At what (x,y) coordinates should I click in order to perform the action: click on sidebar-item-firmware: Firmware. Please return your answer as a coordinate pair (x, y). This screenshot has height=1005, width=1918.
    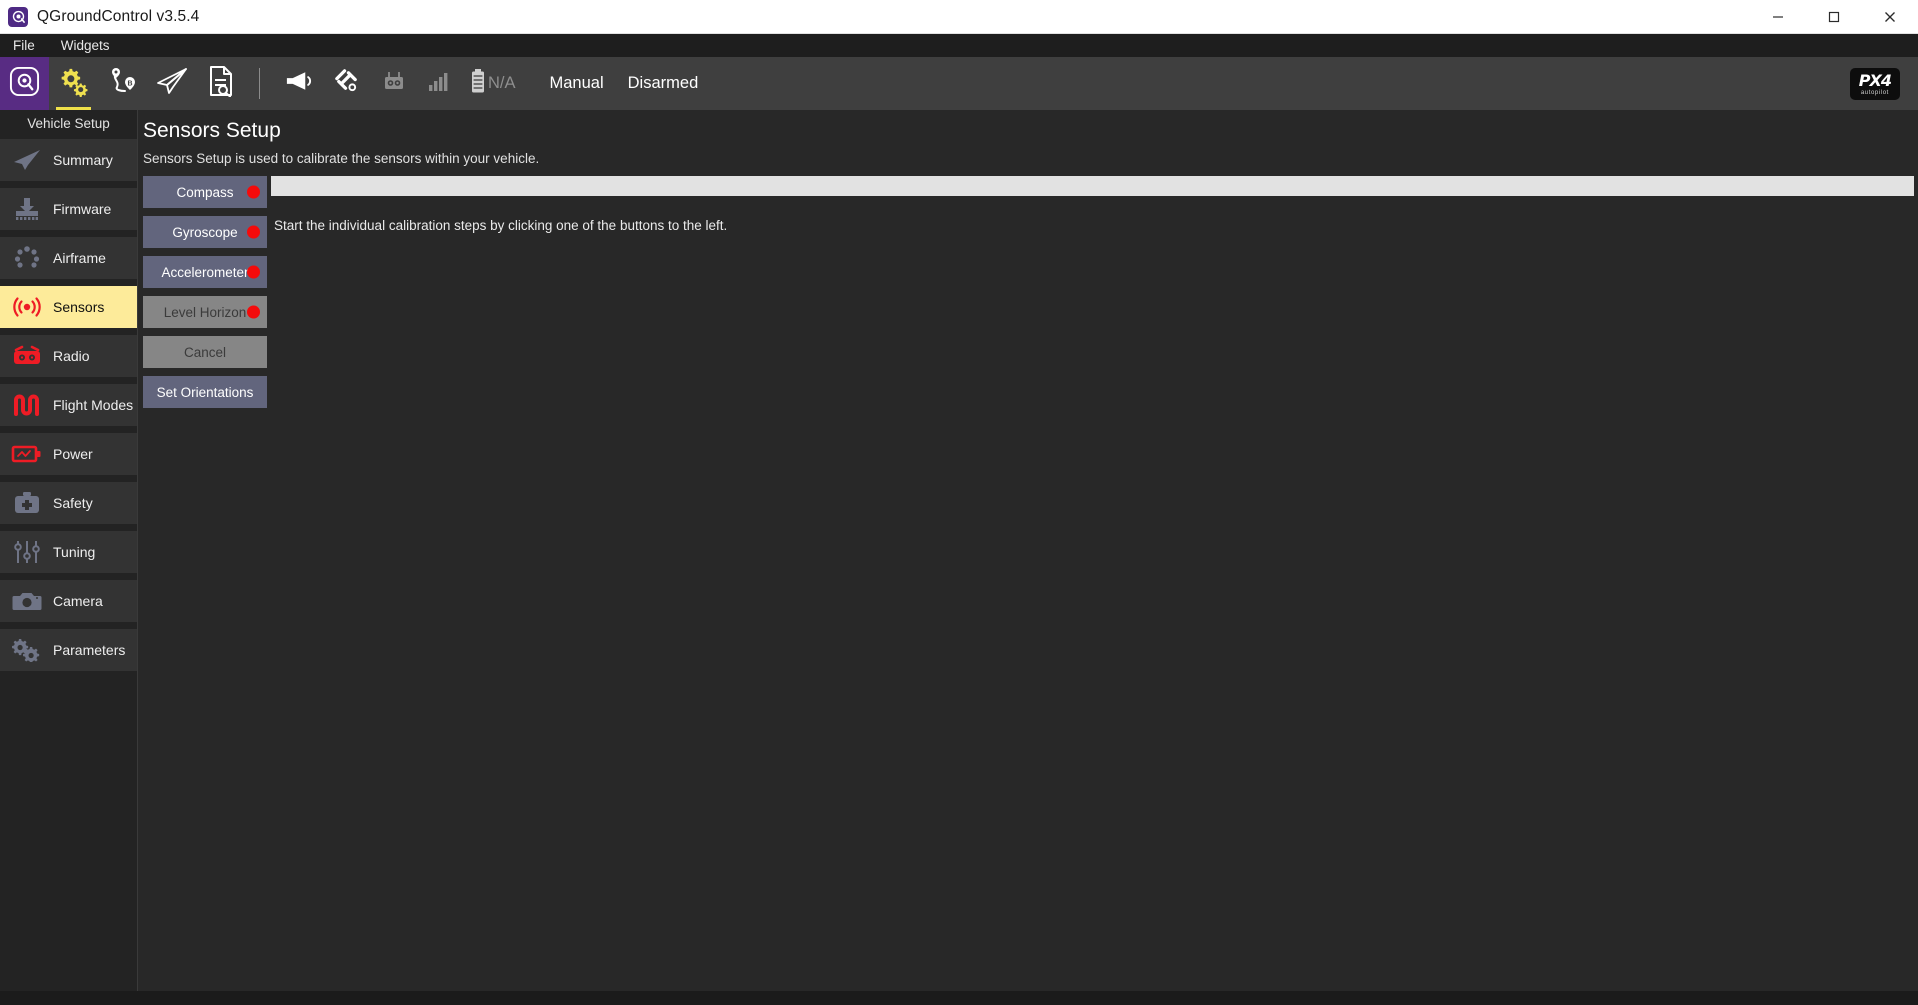
    Looking at the image, I should click on (68, 209).